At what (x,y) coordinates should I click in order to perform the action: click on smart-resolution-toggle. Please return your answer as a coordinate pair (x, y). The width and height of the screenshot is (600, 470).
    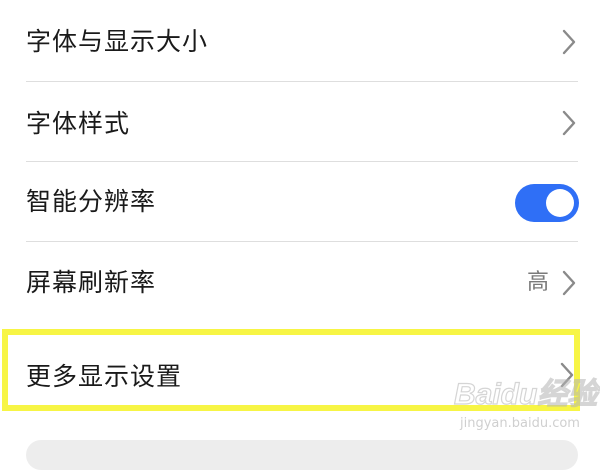
    Looking at the image, I should click on (547, 203).